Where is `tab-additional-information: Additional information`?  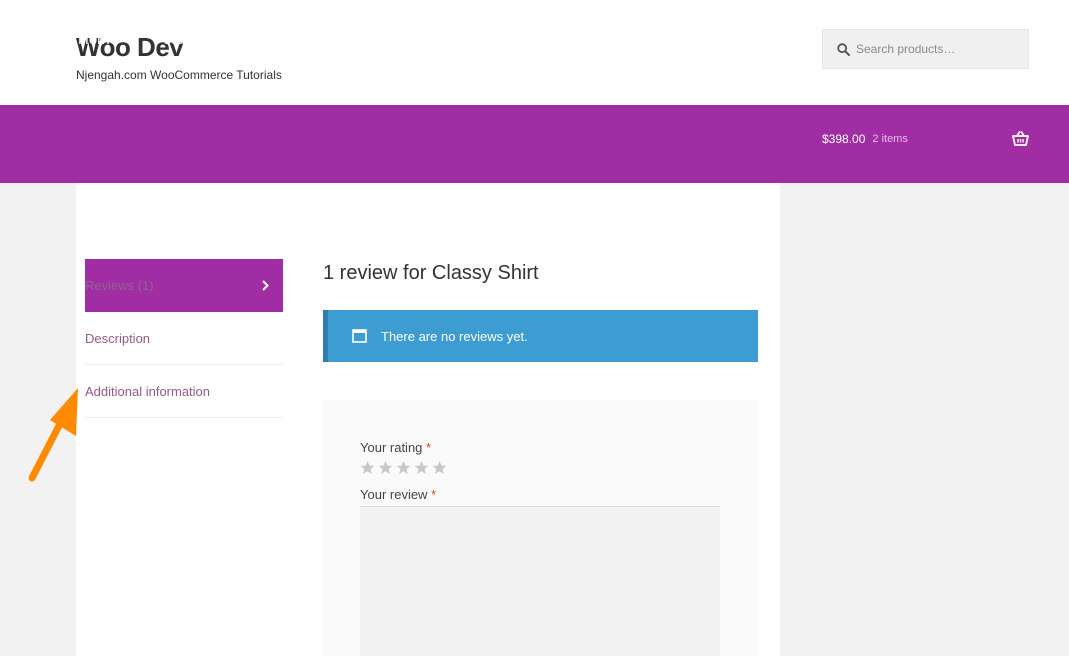 tab-additional-information: Additional information is located at coordinates (184, 391).